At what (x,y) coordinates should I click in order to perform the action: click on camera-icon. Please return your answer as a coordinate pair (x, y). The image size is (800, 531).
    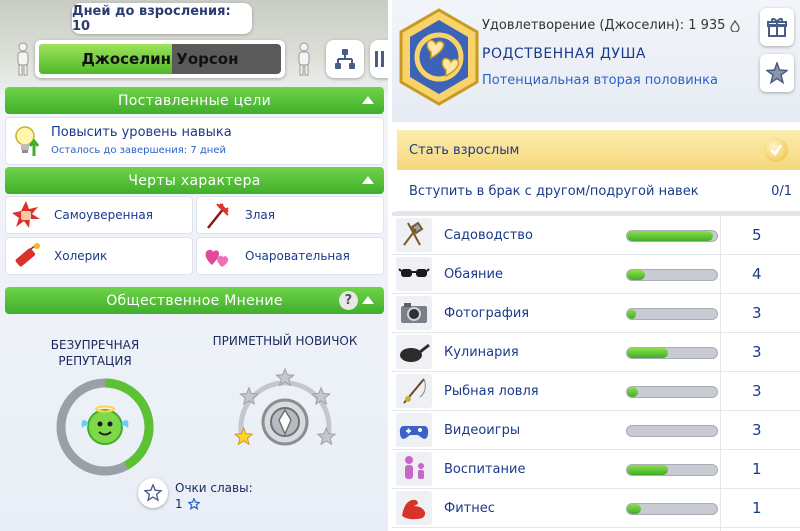
    Looking at the image, I should click on (414, 313).